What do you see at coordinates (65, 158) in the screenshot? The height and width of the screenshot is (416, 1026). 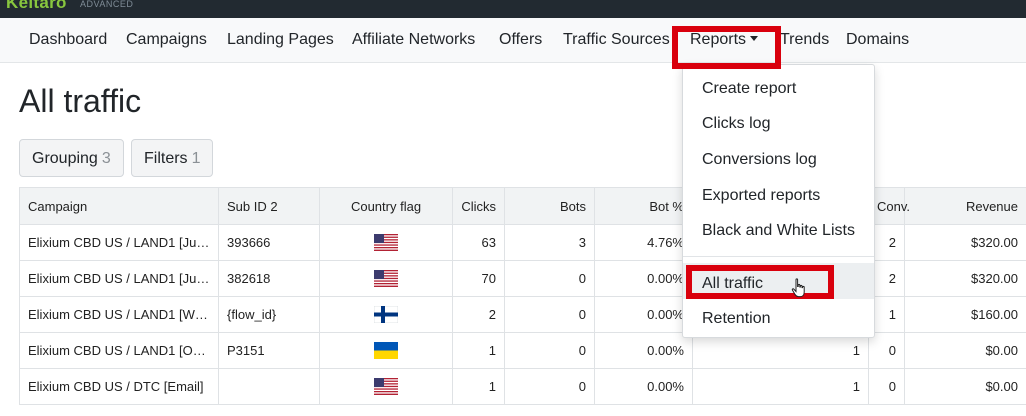 I see `grouping-label: Grouping` at bounding box center [65, 158].